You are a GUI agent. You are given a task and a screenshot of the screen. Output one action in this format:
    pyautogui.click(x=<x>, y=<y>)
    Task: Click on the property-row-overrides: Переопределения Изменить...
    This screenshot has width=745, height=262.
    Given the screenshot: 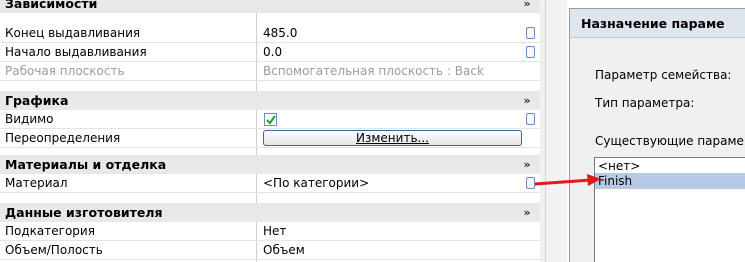 What is the action you would take?
    pyautogui.click(x=270, y=138)
    